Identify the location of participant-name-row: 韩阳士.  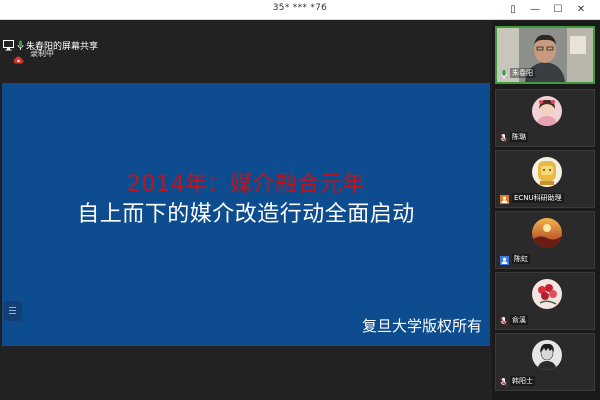
(517, 381).